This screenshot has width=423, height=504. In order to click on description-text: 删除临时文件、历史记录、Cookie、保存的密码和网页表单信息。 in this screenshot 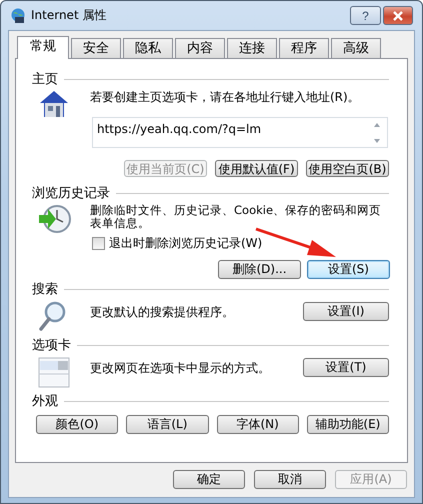, I will do `click(236, 217)`.